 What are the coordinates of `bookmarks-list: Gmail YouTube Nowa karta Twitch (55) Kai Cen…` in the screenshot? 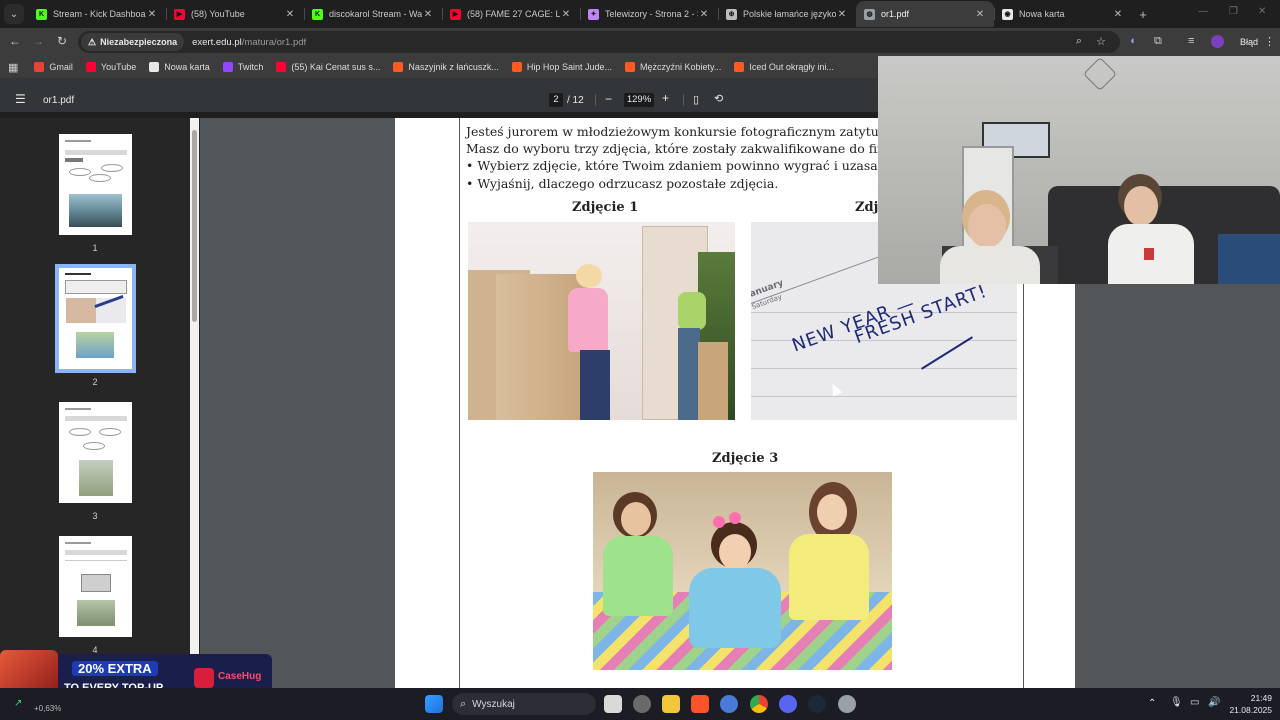 It's located at (440, 67).